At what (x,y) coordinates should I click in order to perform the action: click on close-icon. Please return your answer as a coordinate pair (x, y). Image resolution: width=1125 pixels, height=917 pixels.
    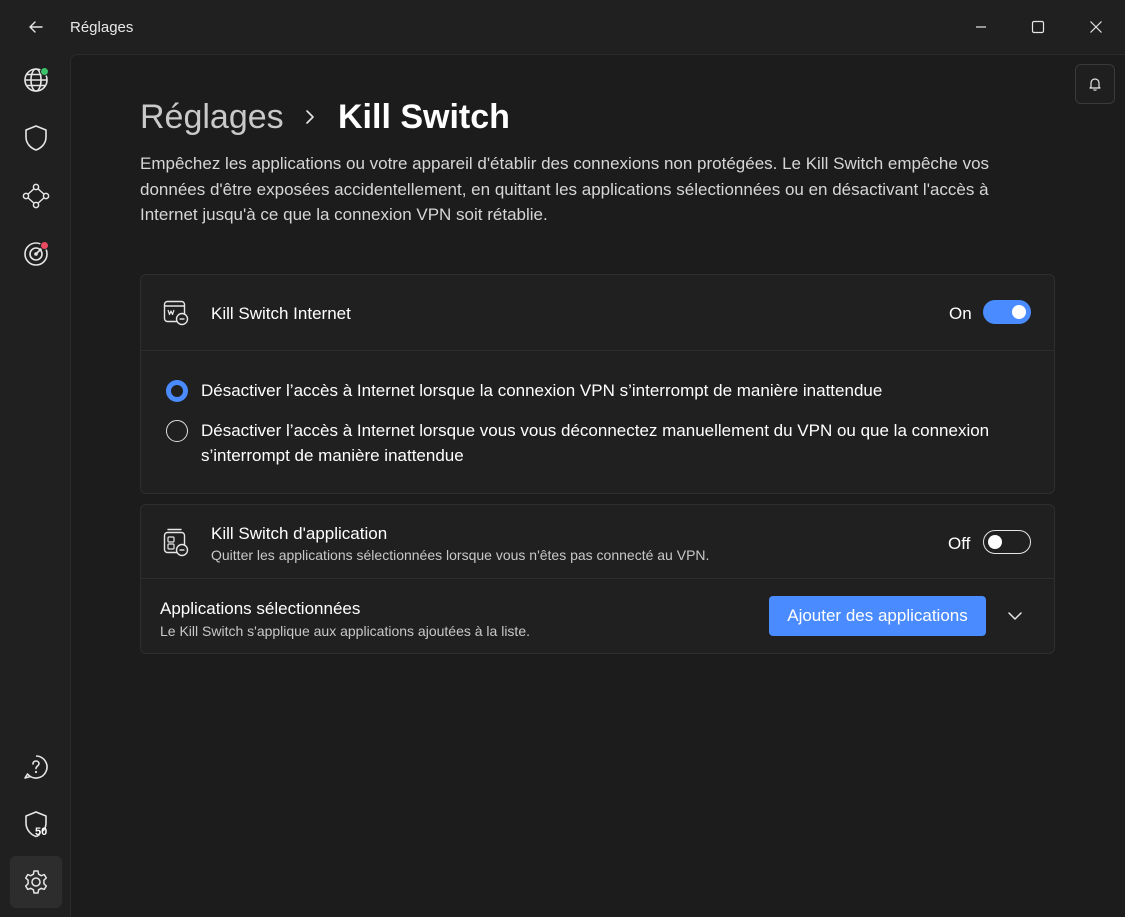
    Looking at the image, I should click on (1096, 27).